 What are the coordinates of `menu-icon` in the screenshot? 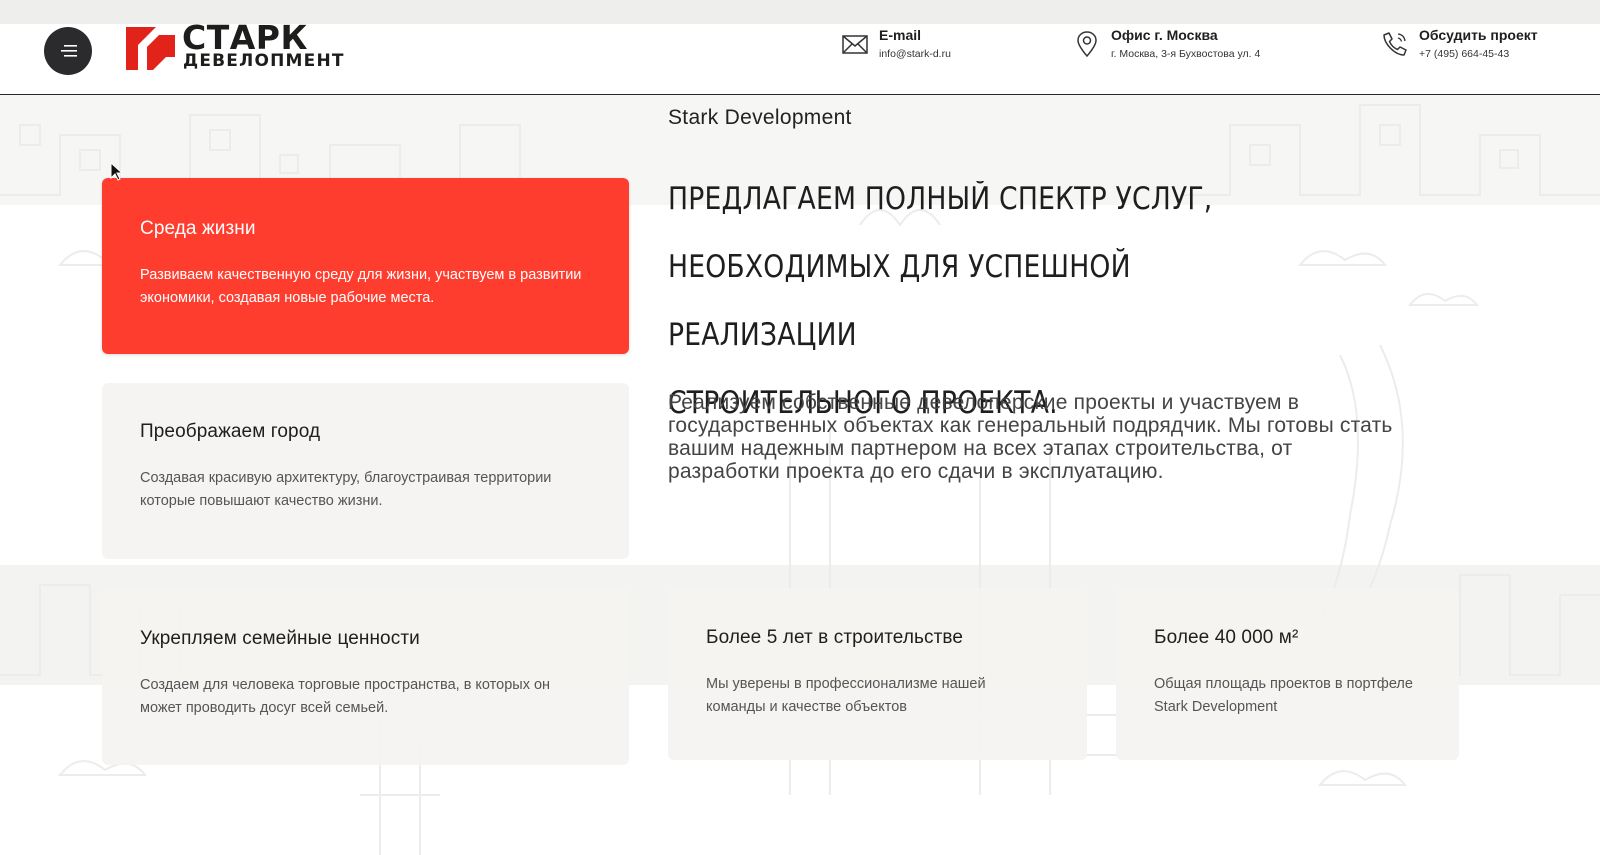 It's located at (69, 51).